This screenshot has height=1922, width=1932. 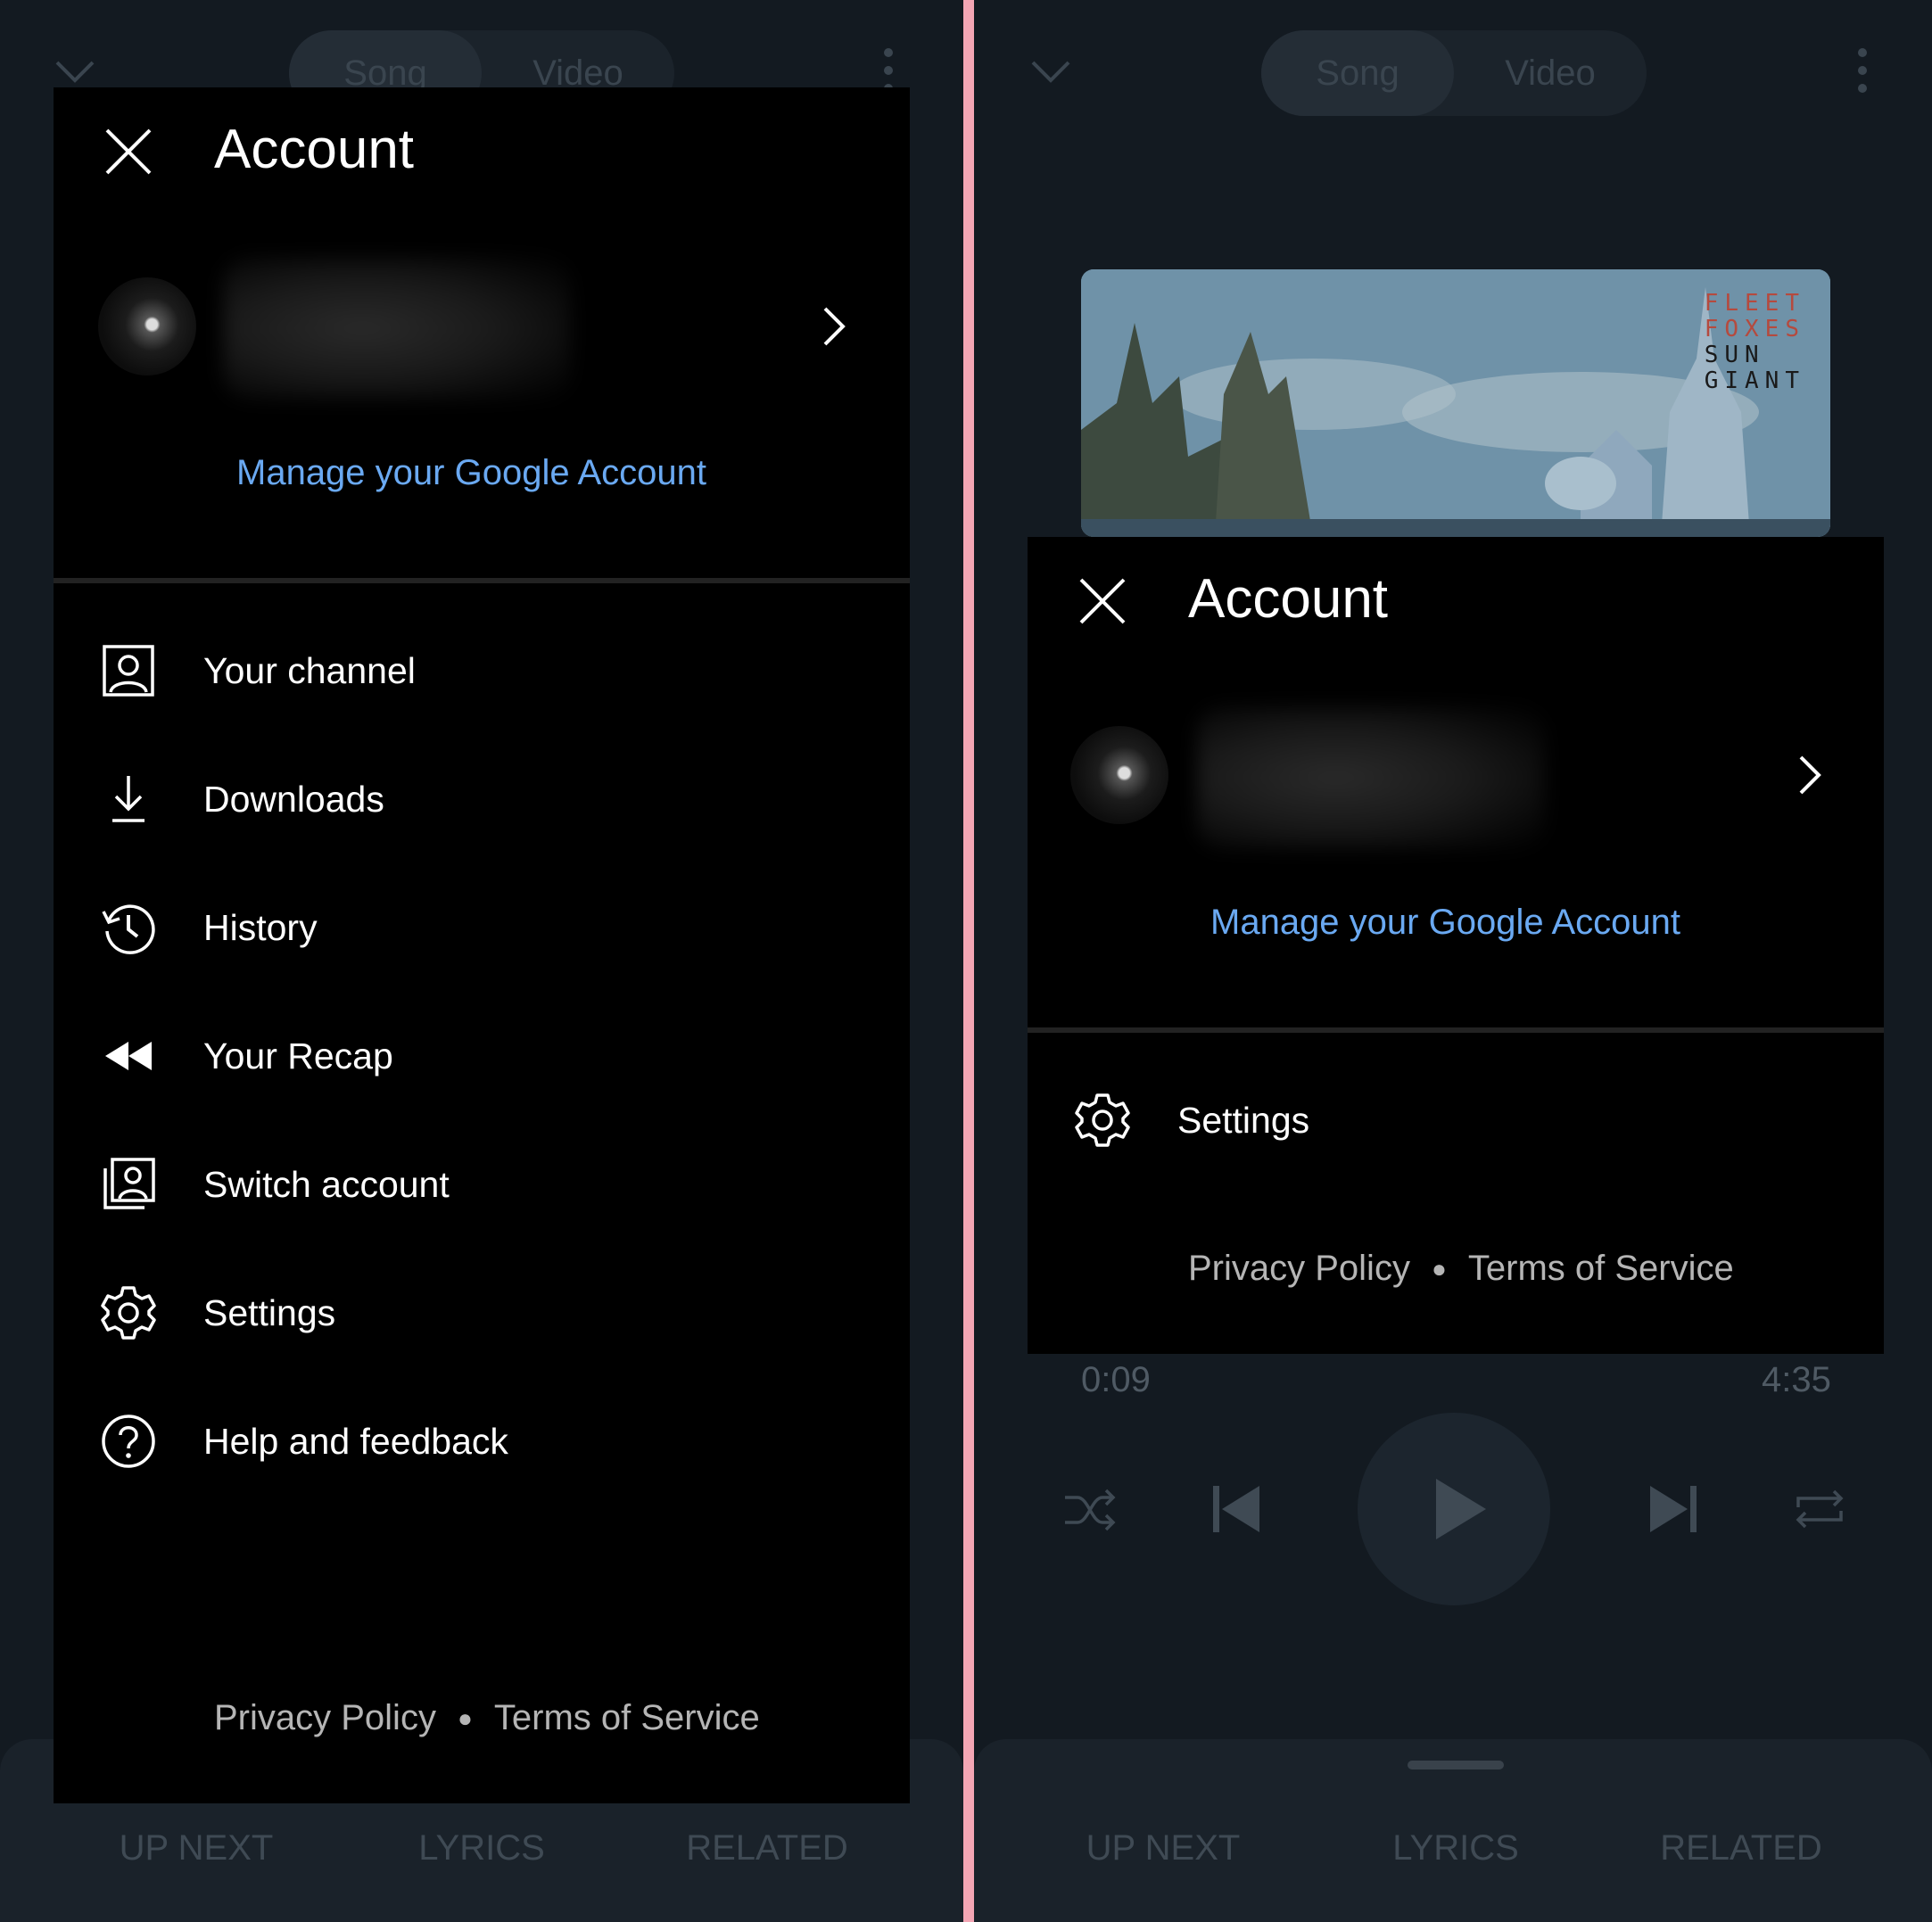 What do you see at coordinates (294, 799) in the screenshot?
I see `menu-item-label: Downloads` at bounding box center [294, 799].